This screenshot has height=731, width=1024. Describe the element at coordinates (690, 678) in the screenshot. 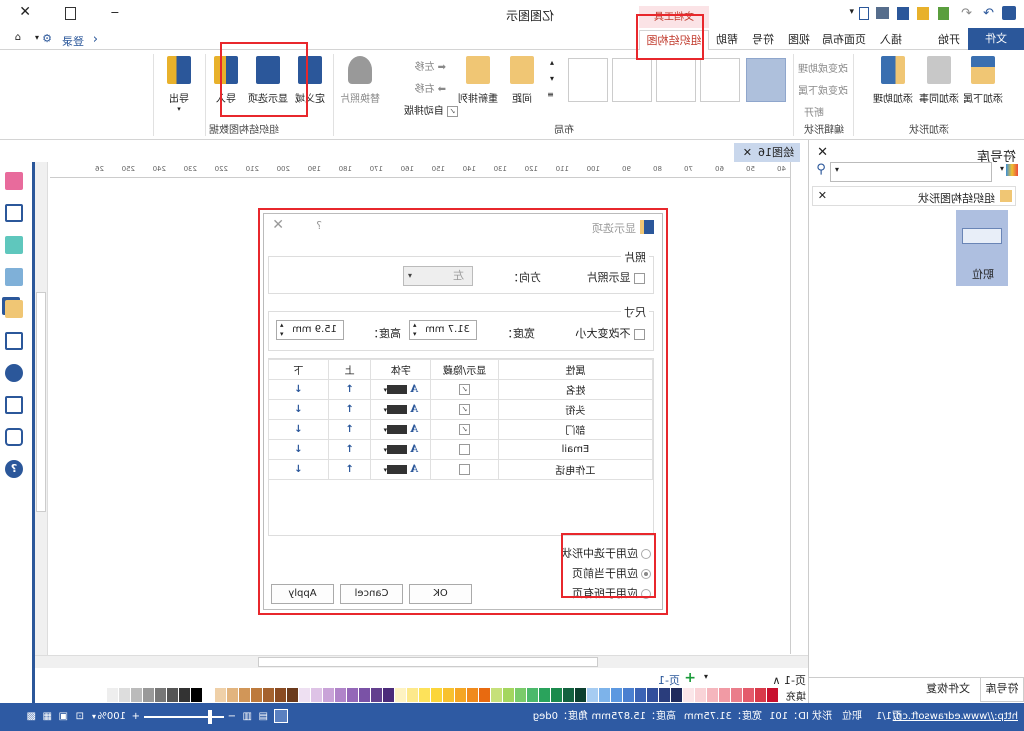

I see `add-page-icon: +` at that location.